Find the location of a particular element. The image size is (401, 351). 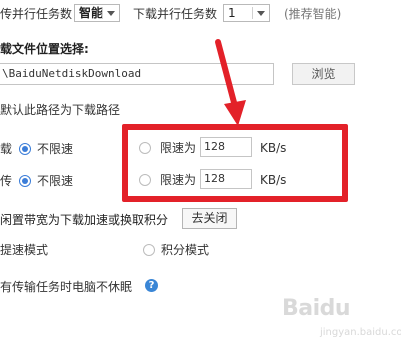

annotation-arrow-icon is located at coordinates (230, 82).